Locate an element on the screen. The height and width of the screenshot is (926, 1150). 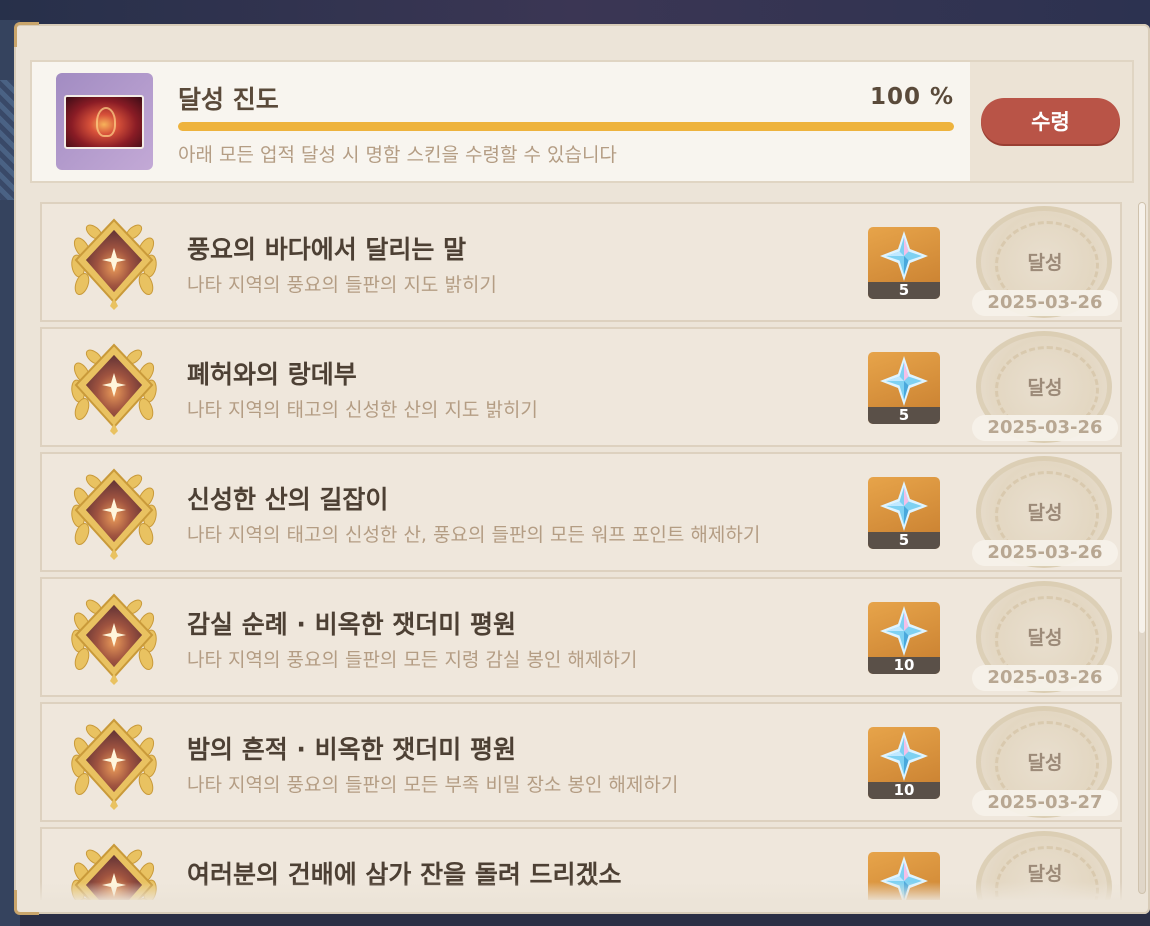
achievement-description: 나타 지역의 태고의 신성한 산의 지도 밝히기 is located at coordinates (362, 410).